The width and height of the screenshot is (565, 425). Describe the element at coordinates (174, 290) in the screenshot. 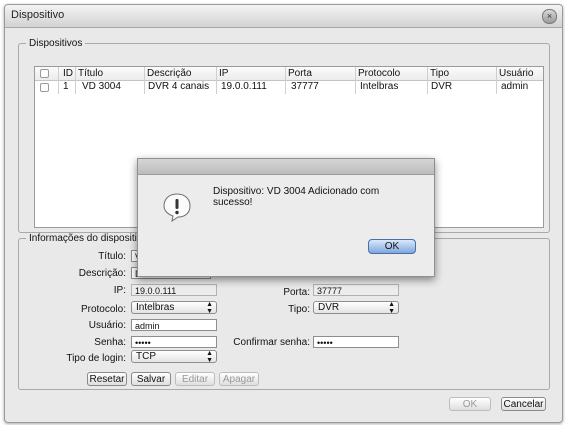

I see `ip-input: 19.0.0.111` at that location.